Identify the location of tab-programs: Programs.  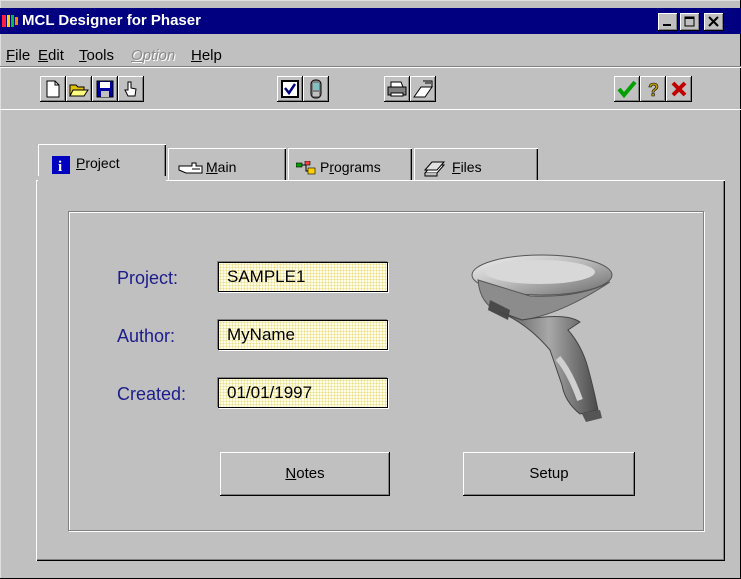
(350, 166).